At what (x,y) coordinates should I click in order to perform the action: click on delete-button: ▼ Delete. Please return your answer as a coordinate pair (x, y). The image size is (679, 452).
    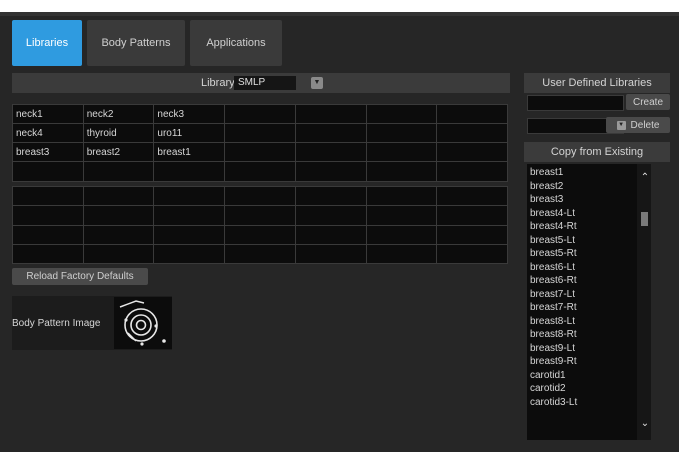
    Looking at the image, I should click on (638, 125).